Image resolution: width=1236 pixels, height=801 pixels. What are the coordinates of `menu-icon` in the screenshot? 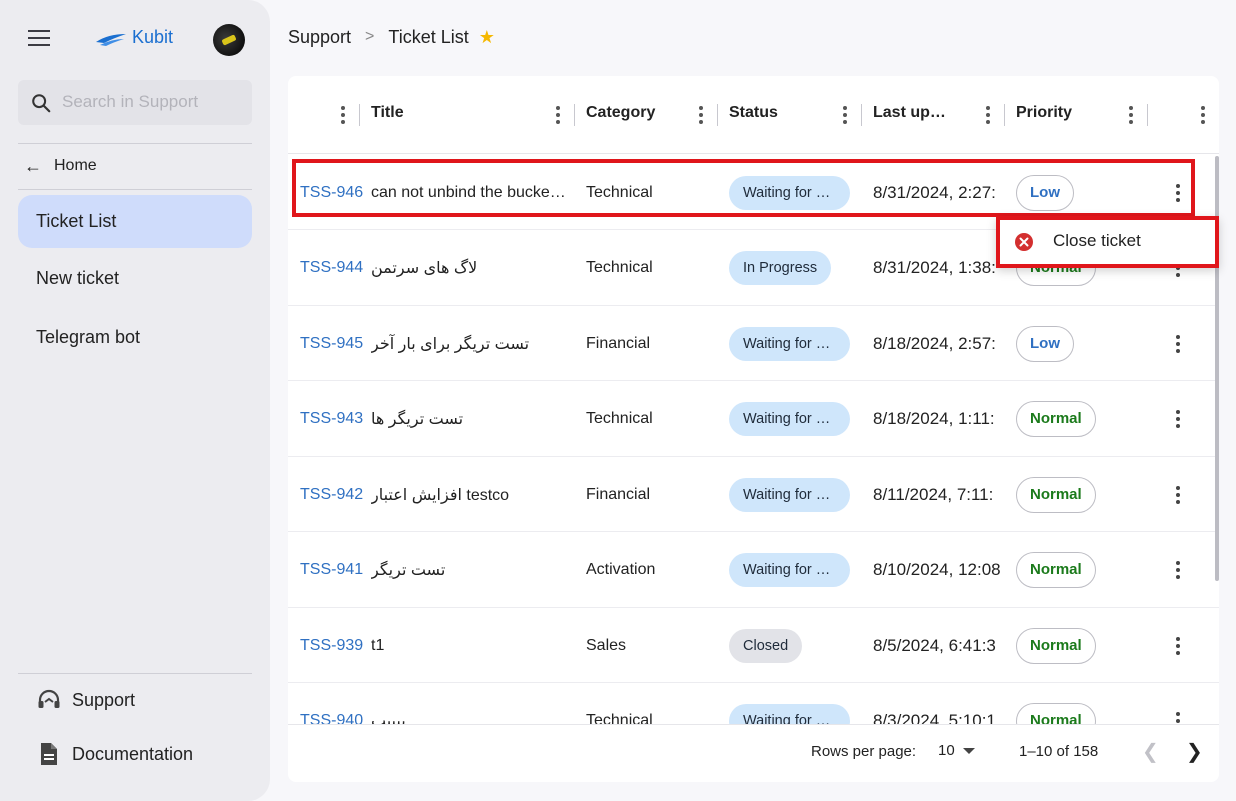 It's located at (40, 40).